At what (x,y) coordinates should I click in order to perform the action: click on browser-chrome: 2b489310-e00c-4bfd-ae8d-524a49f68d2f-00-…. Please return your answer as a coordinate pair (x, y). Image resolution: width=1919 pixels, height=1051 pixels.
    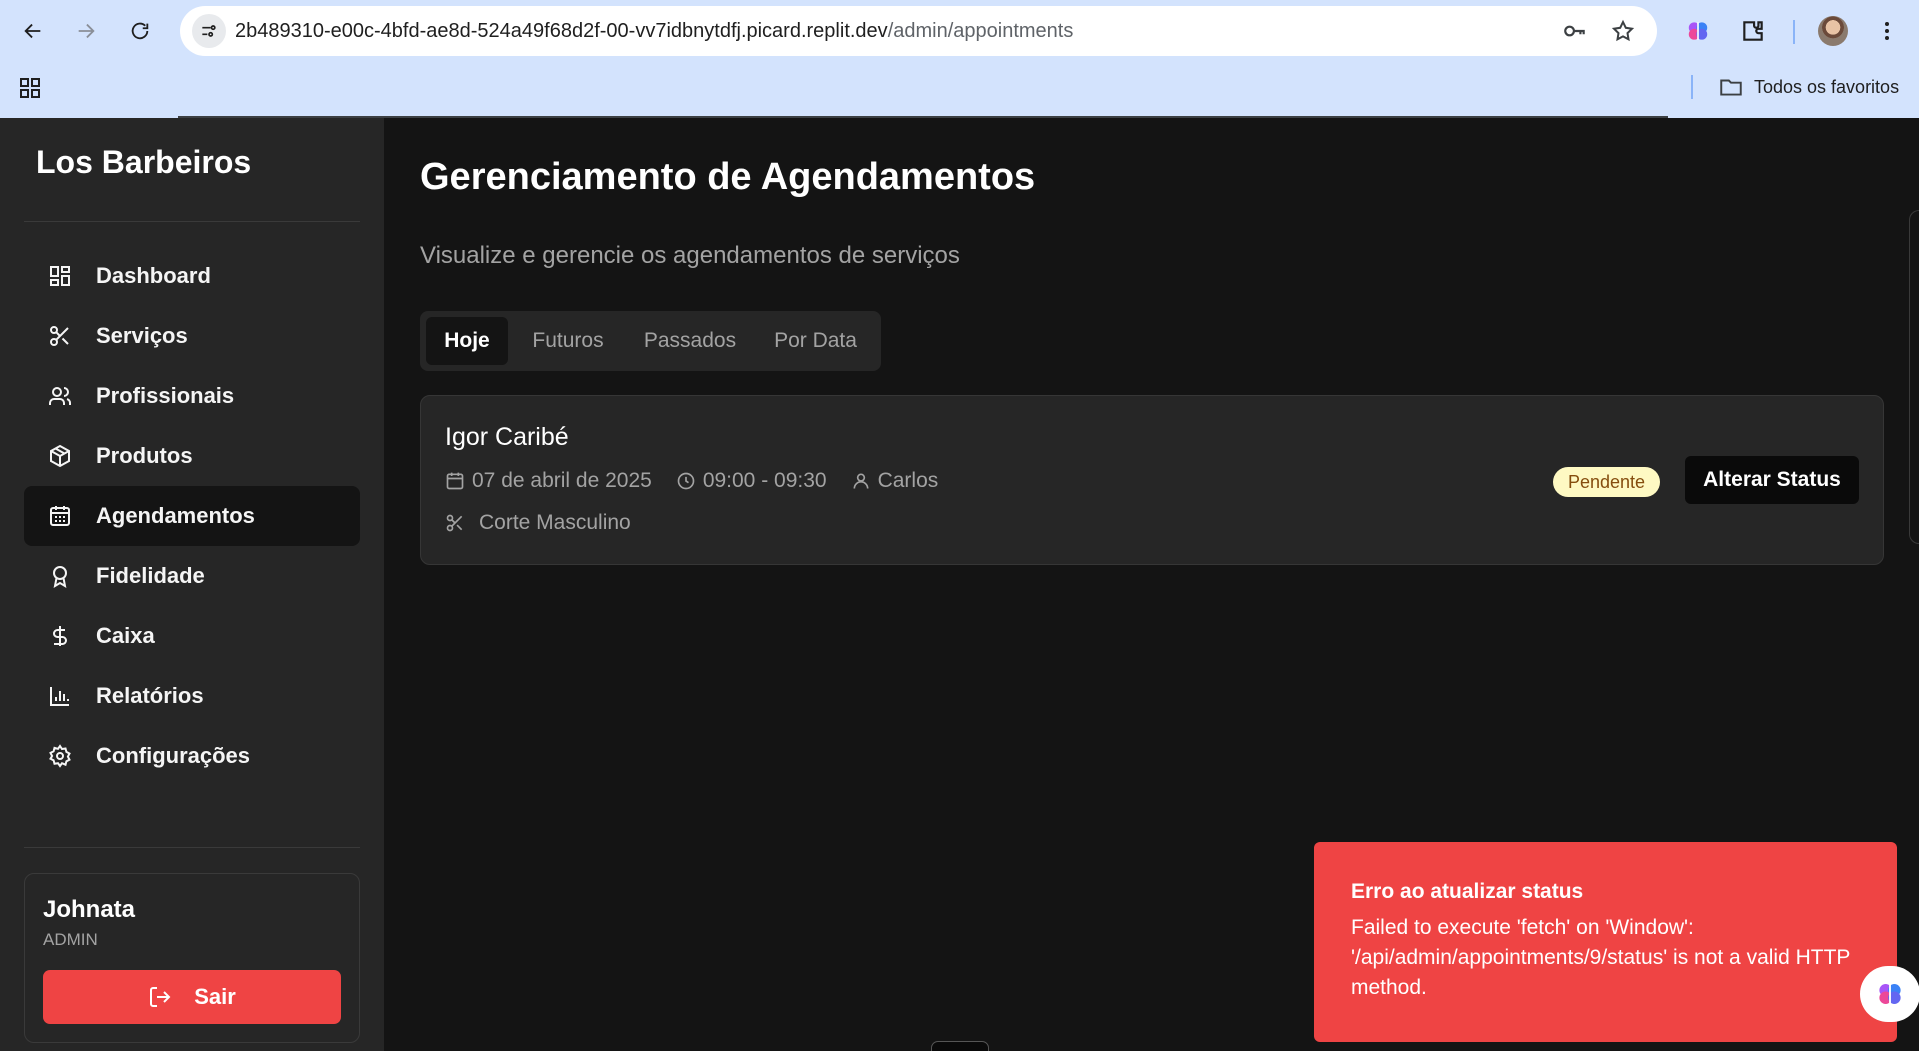
    Looking at the image, I should click on (959, 59).